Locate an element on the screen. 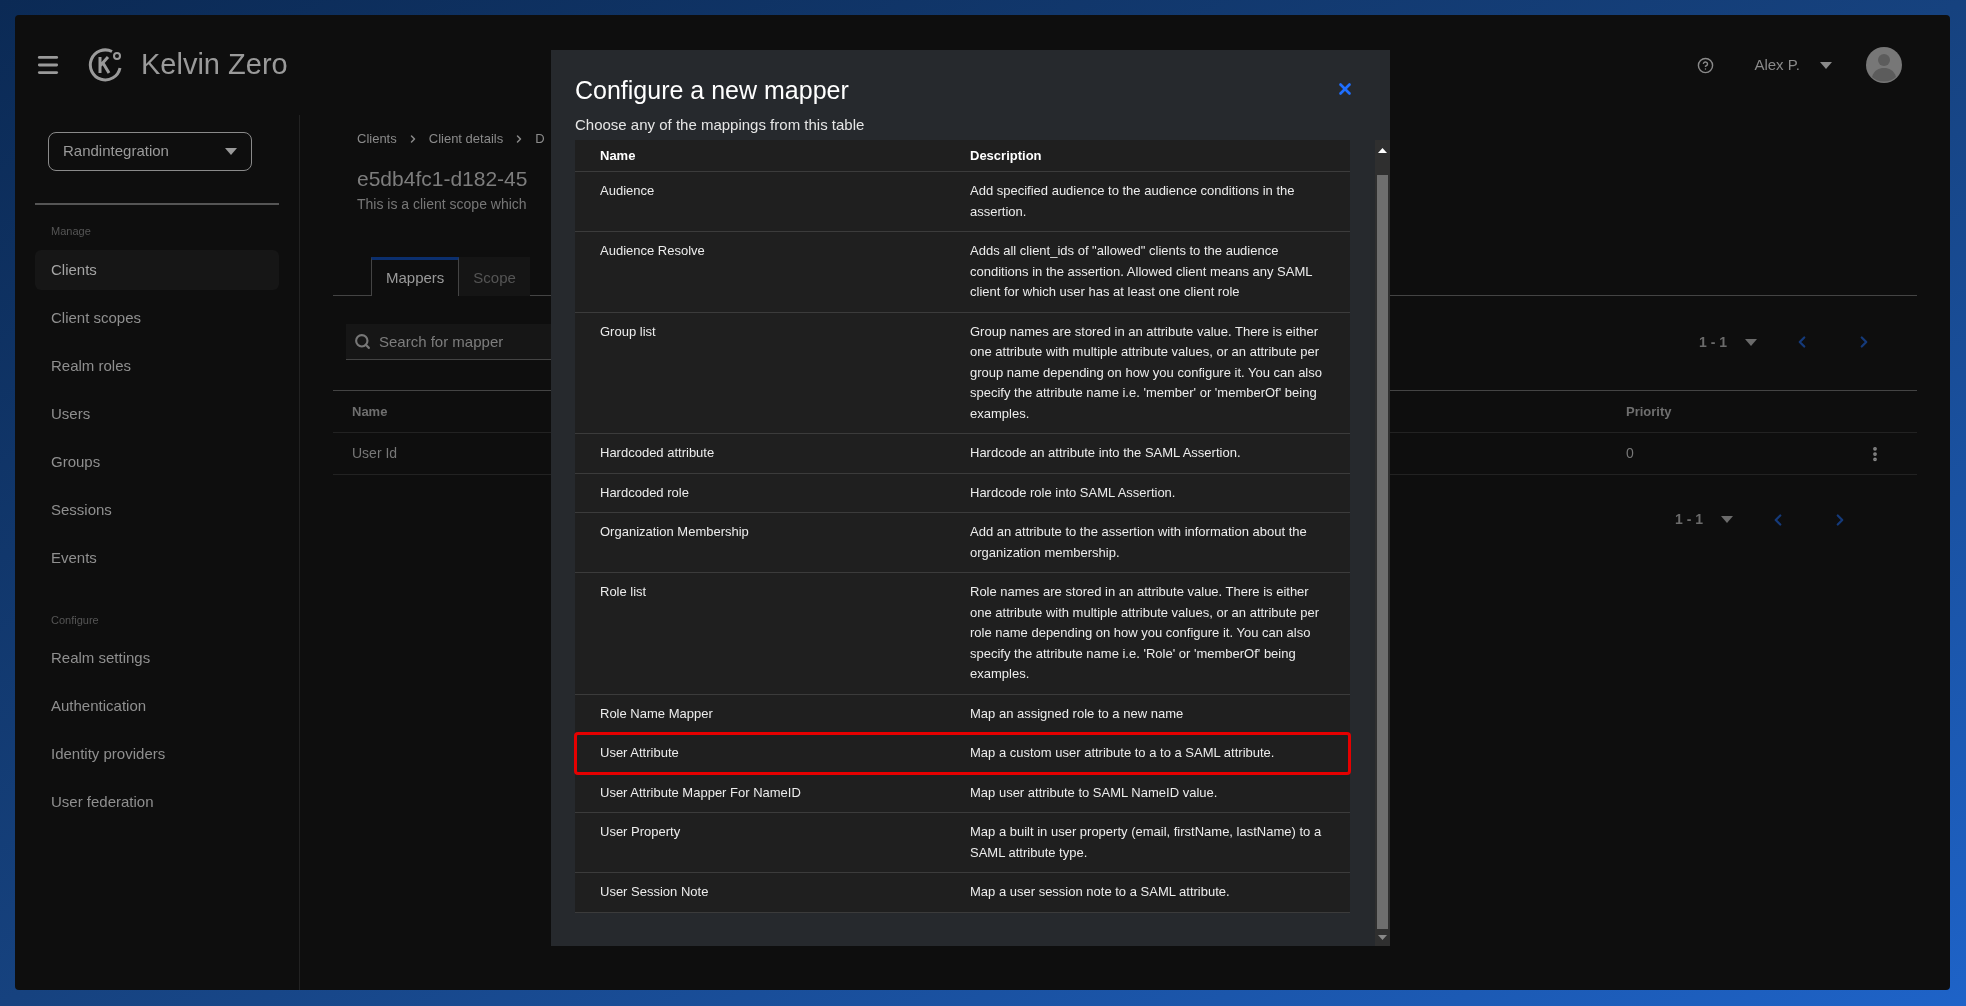 This screenshot has height=1006, width=1966. realm-dropdown: Randintegration is located at coordinates (150, 151).